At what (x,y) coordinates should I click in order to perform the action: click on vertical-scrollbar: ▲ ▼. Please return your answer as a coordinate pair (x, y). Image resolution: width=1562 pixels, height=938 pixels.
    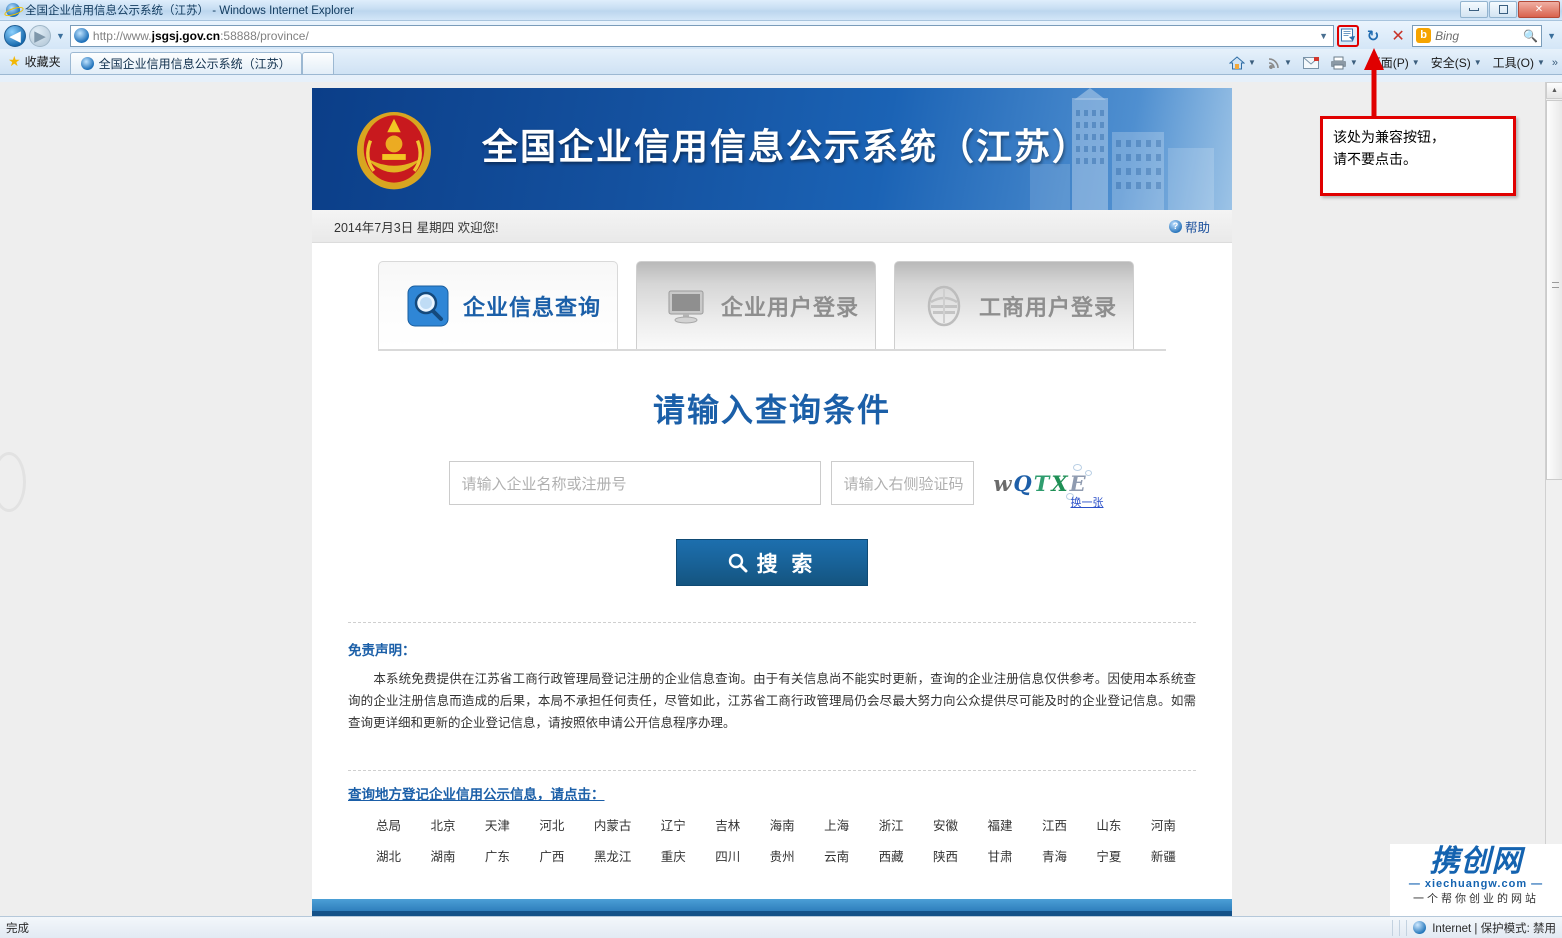
    Looking at the image, I should click on (1553, 499).